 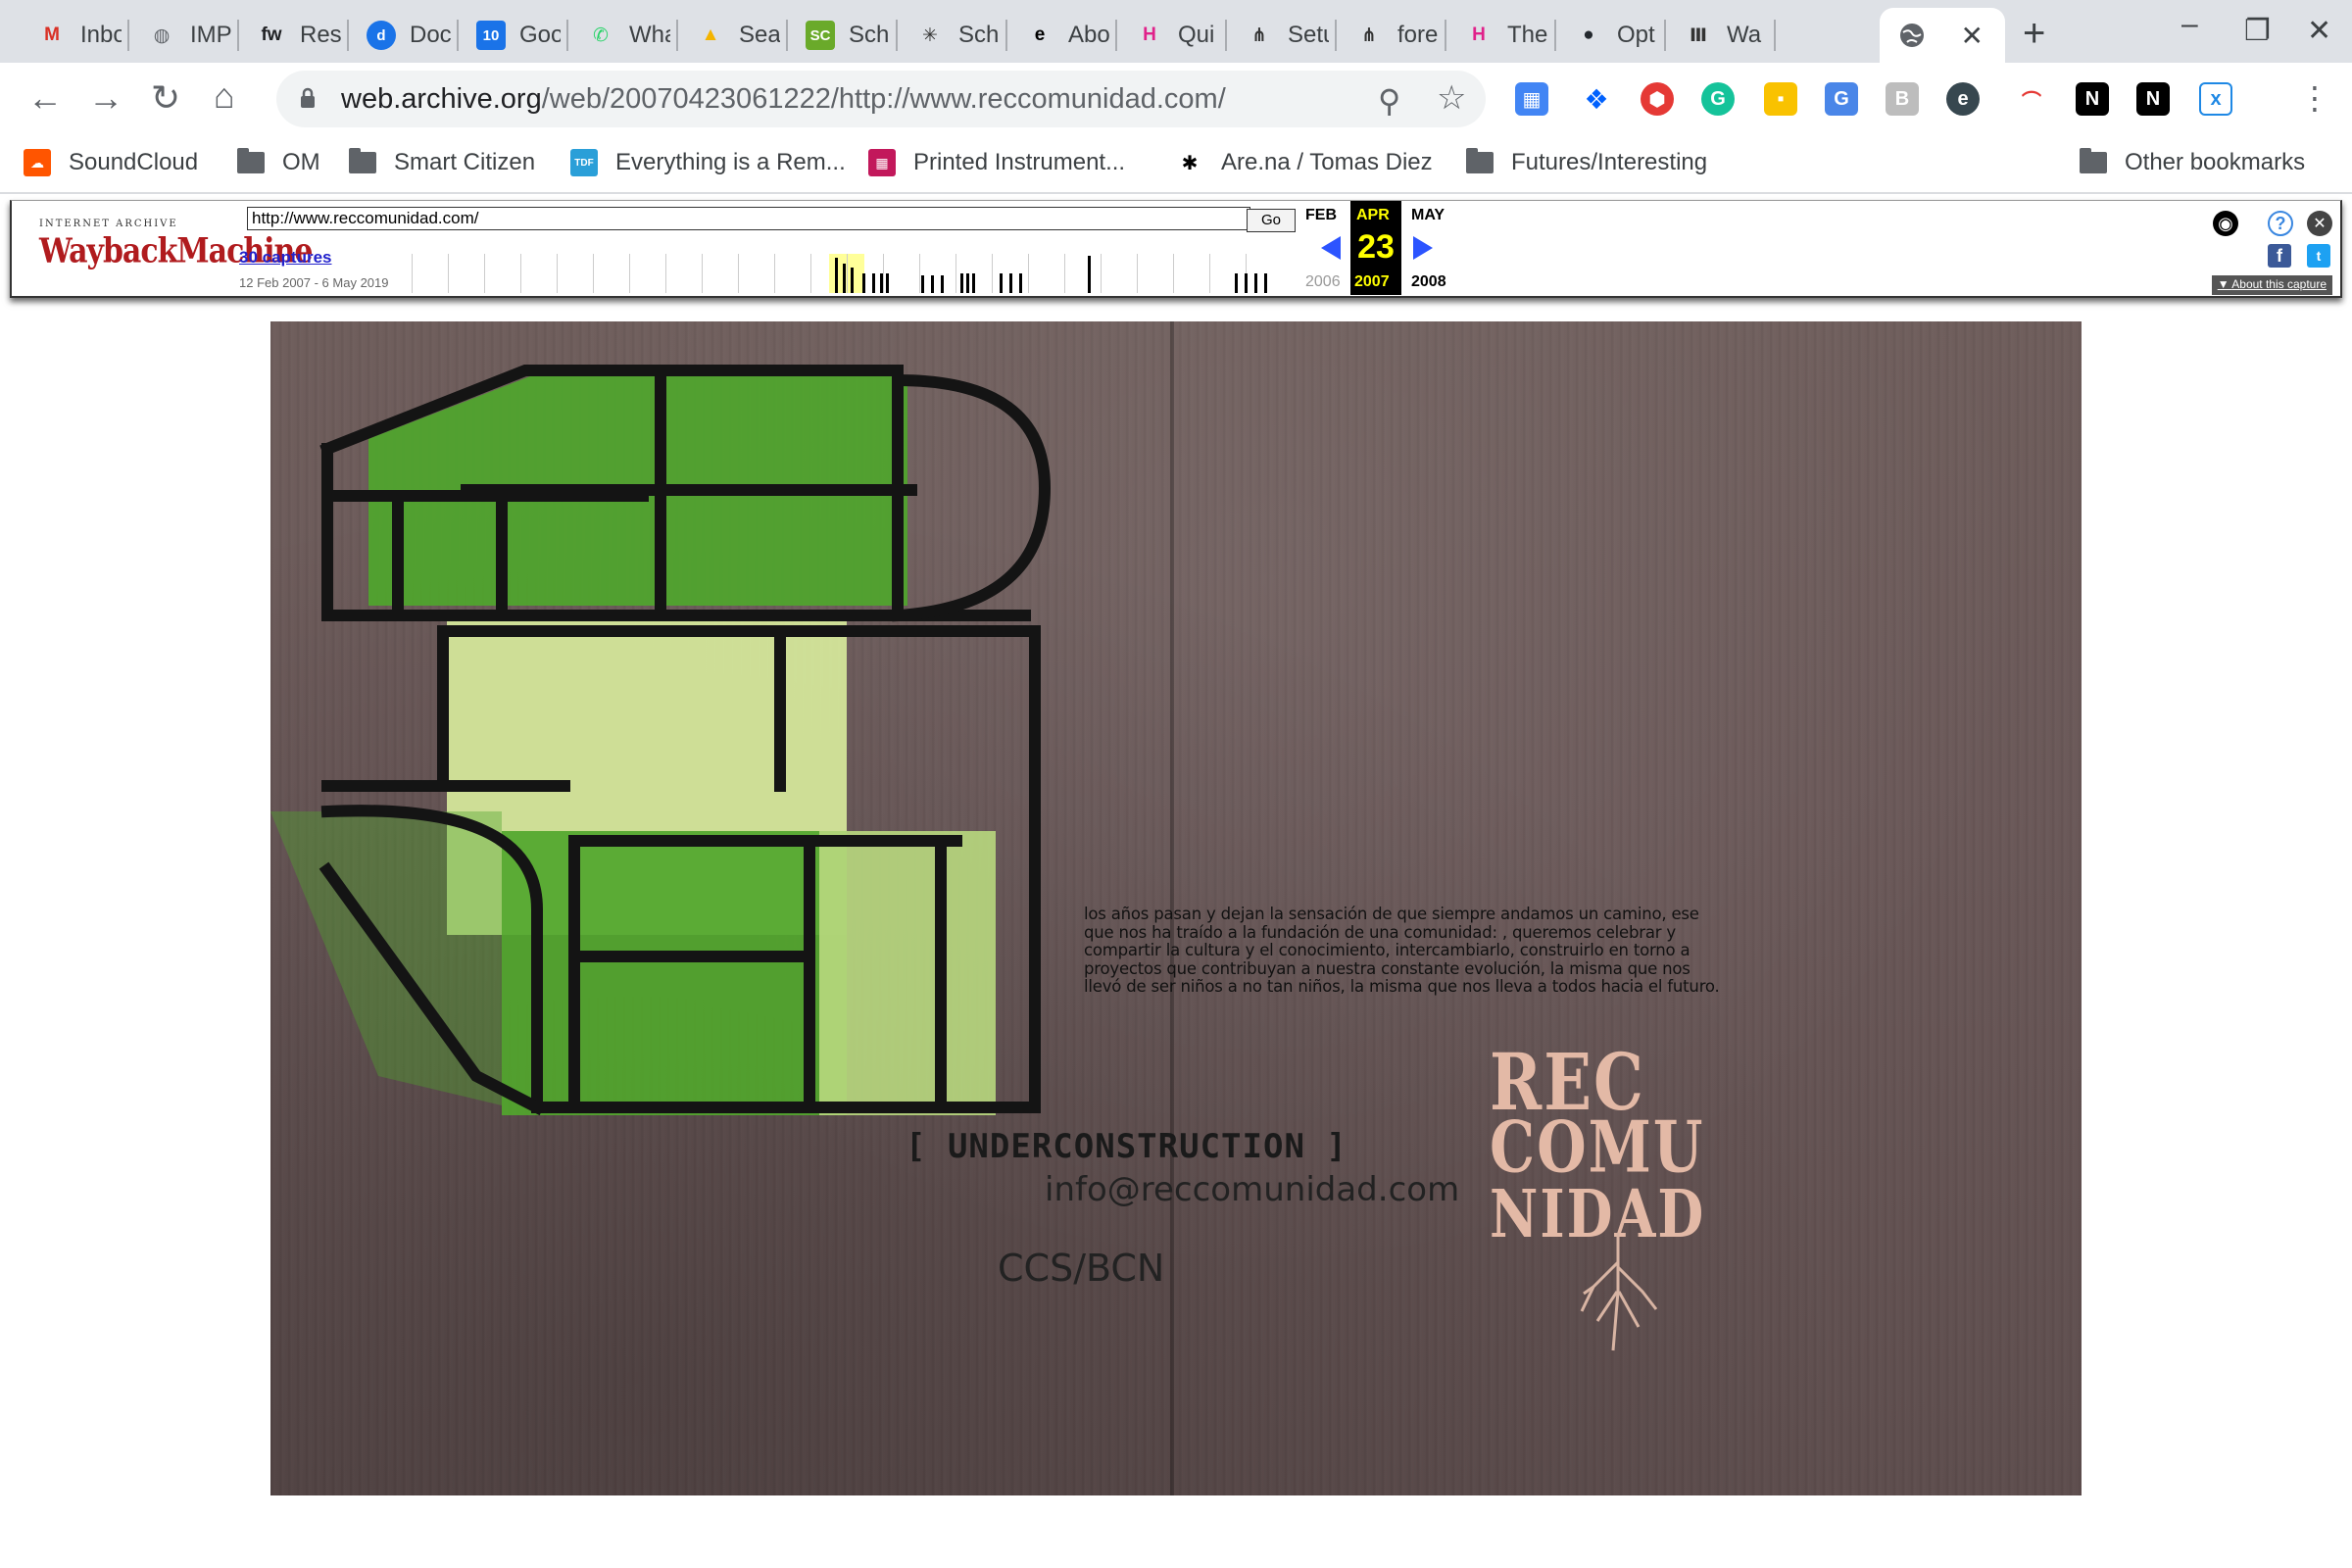 I want to click on tab-title: Opt, so click(x=1636, y=35).